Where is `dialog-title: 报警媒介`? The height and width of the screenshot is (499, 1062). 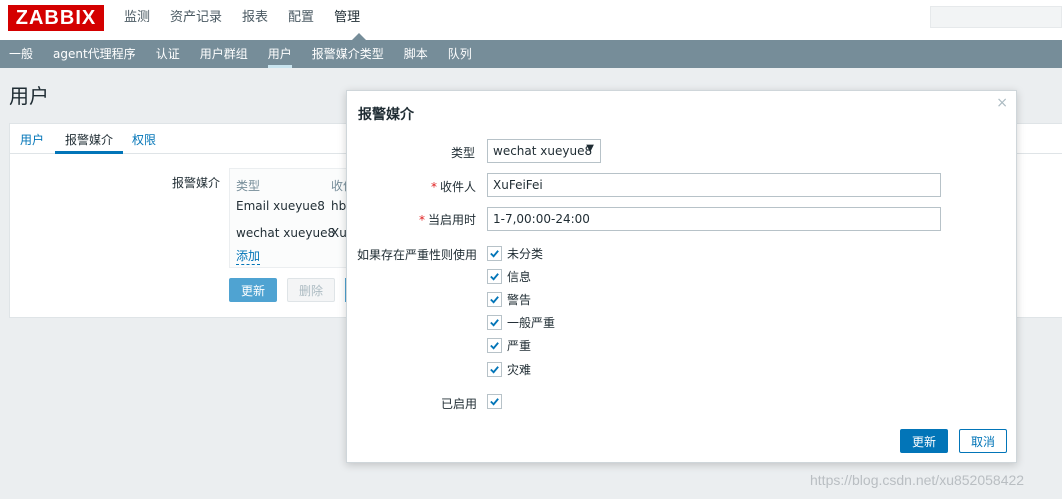 dialog-title: 报警媒介 is located at coordinates (386, 115).